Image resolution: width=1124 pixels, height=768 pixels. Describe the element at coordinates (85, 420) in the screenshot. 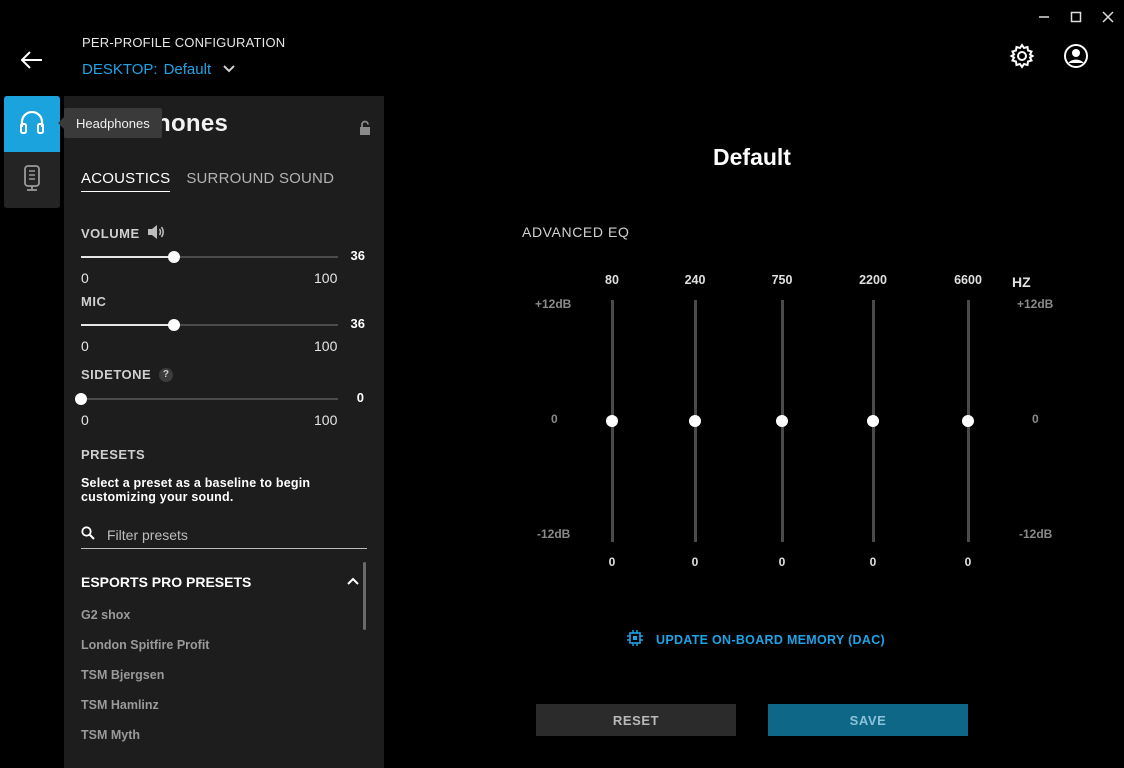

I see `sidetone-min: 0` at that location.